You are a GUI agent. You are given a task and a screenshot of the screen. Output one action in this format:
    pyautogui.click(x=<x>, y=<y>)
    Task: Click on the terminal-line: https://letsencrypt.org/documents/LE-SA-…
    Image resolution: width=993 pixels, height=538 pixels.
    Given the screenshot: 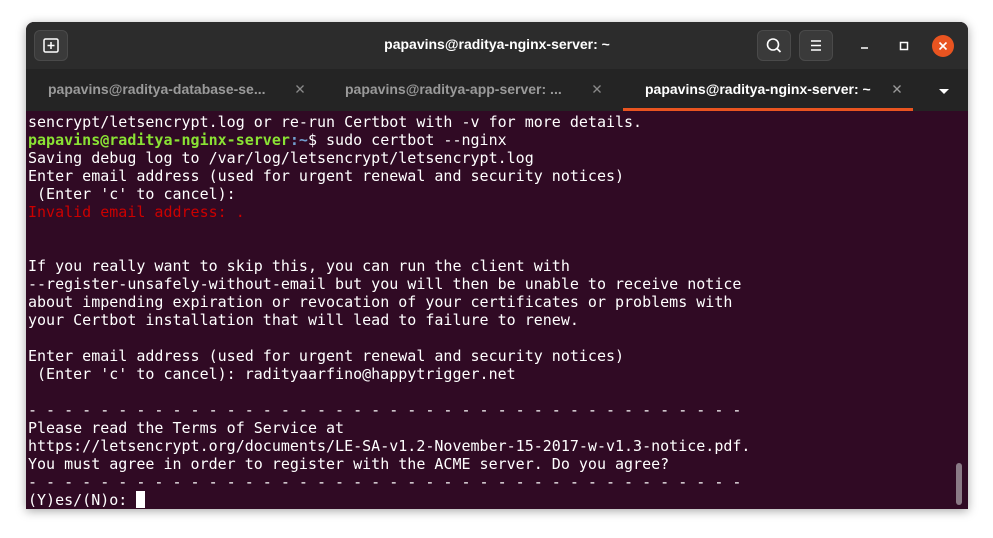 What is the action you would take?
    pyautogui.click(x=389, y=446)
    